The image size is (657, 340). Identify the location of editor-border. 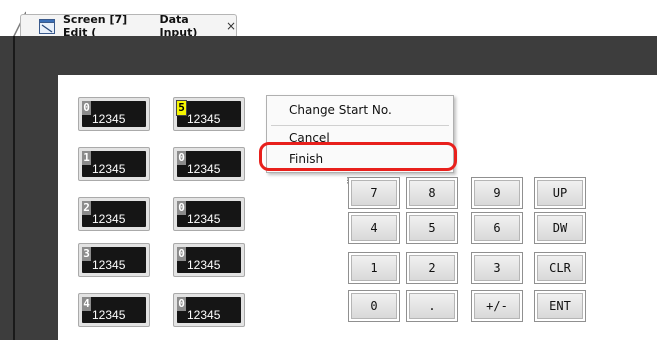
(14, 188).